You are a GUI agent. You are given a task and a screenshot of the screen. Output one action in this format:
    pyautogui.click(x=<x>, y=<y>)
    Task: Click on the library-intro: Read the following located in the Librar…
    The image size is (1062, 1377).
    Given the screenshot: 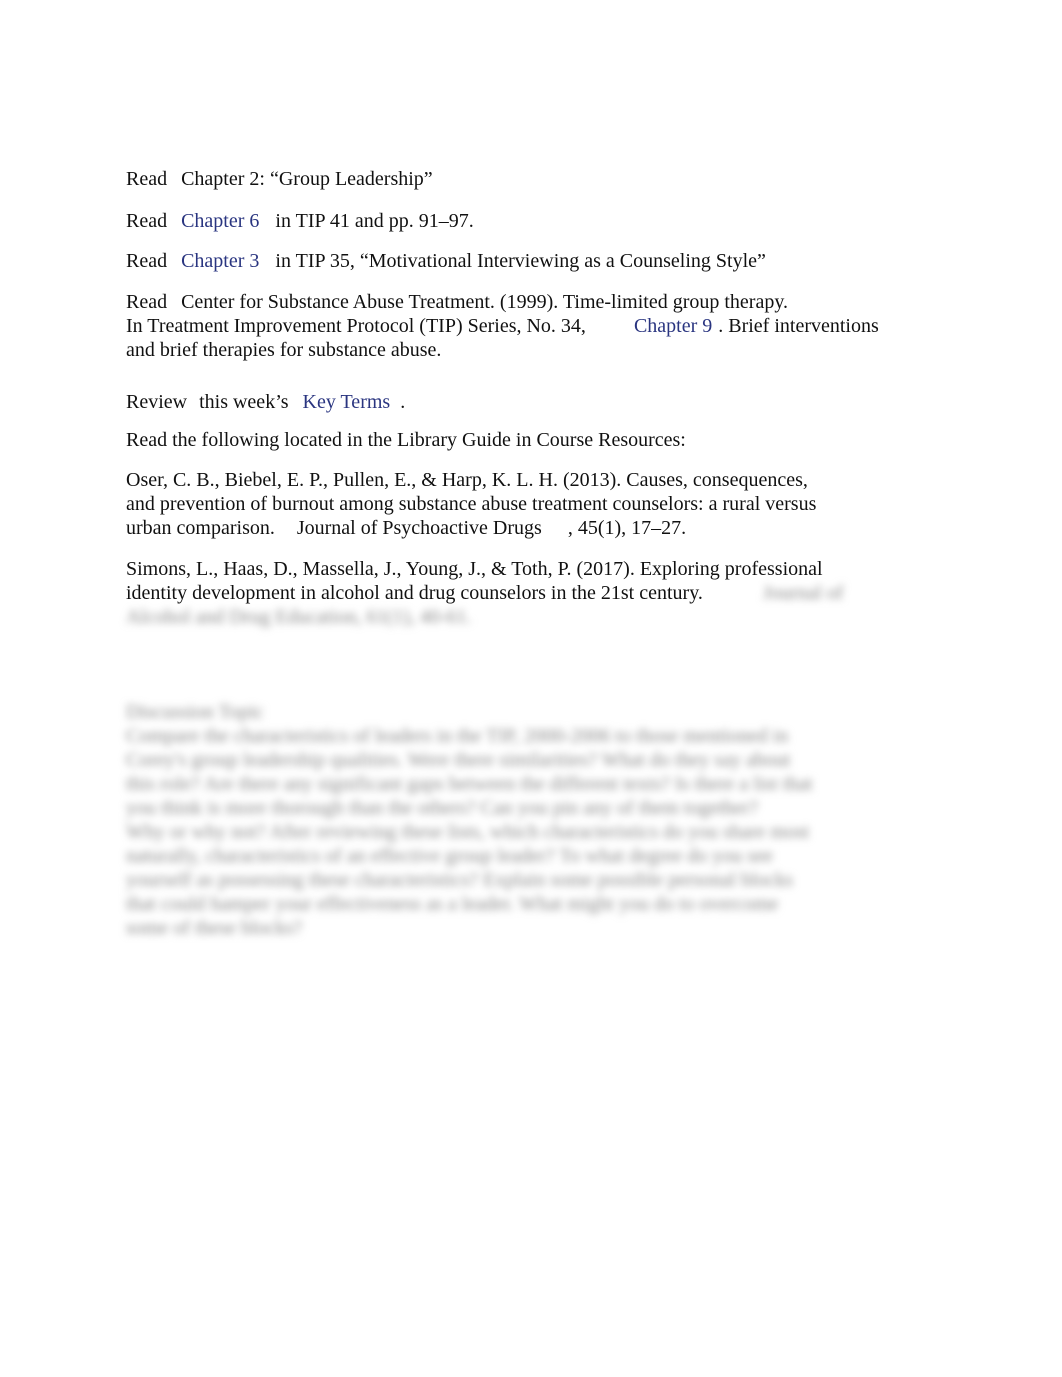 What is the action you would take?
    pyautogui.click(x=406, y=440)
    